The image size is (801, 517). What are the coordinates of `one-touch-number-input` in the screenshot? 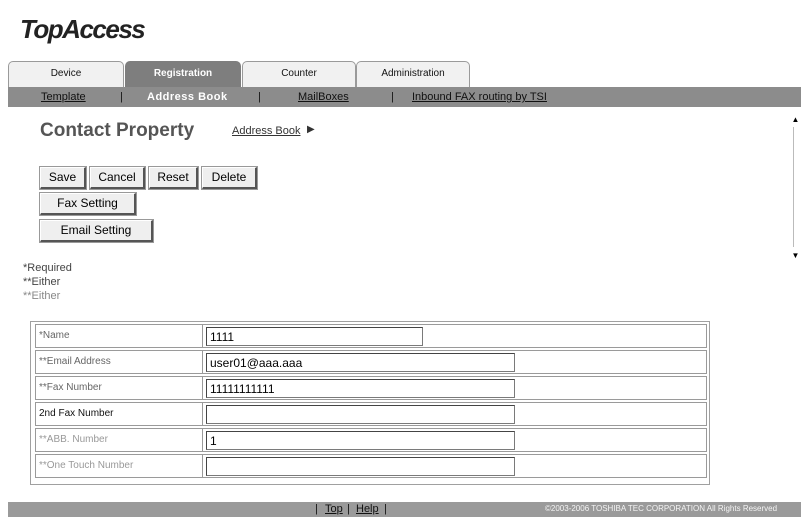 It's located at (360, 466).